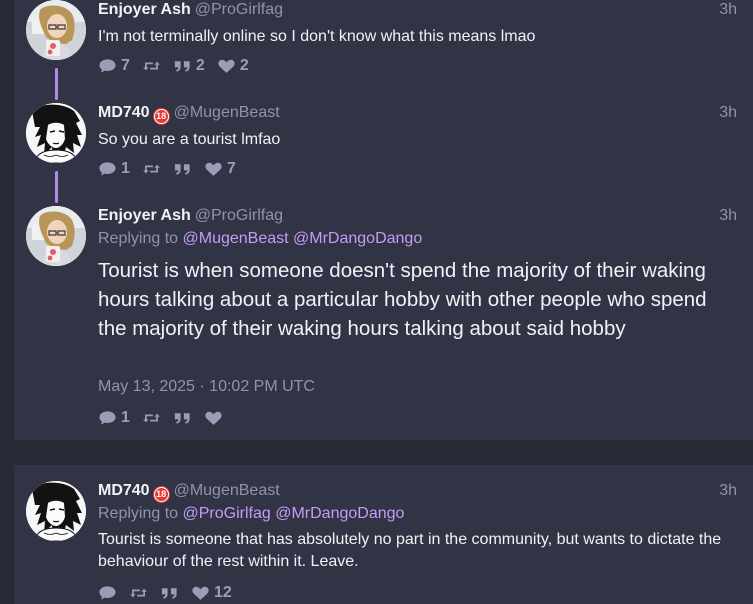 This screenshot has width=753, height=604. What do you see at coordinates (227, 513) in the screenshot?
I see `mention-link: @ProGirlfag` at bounding box center [227, 513].